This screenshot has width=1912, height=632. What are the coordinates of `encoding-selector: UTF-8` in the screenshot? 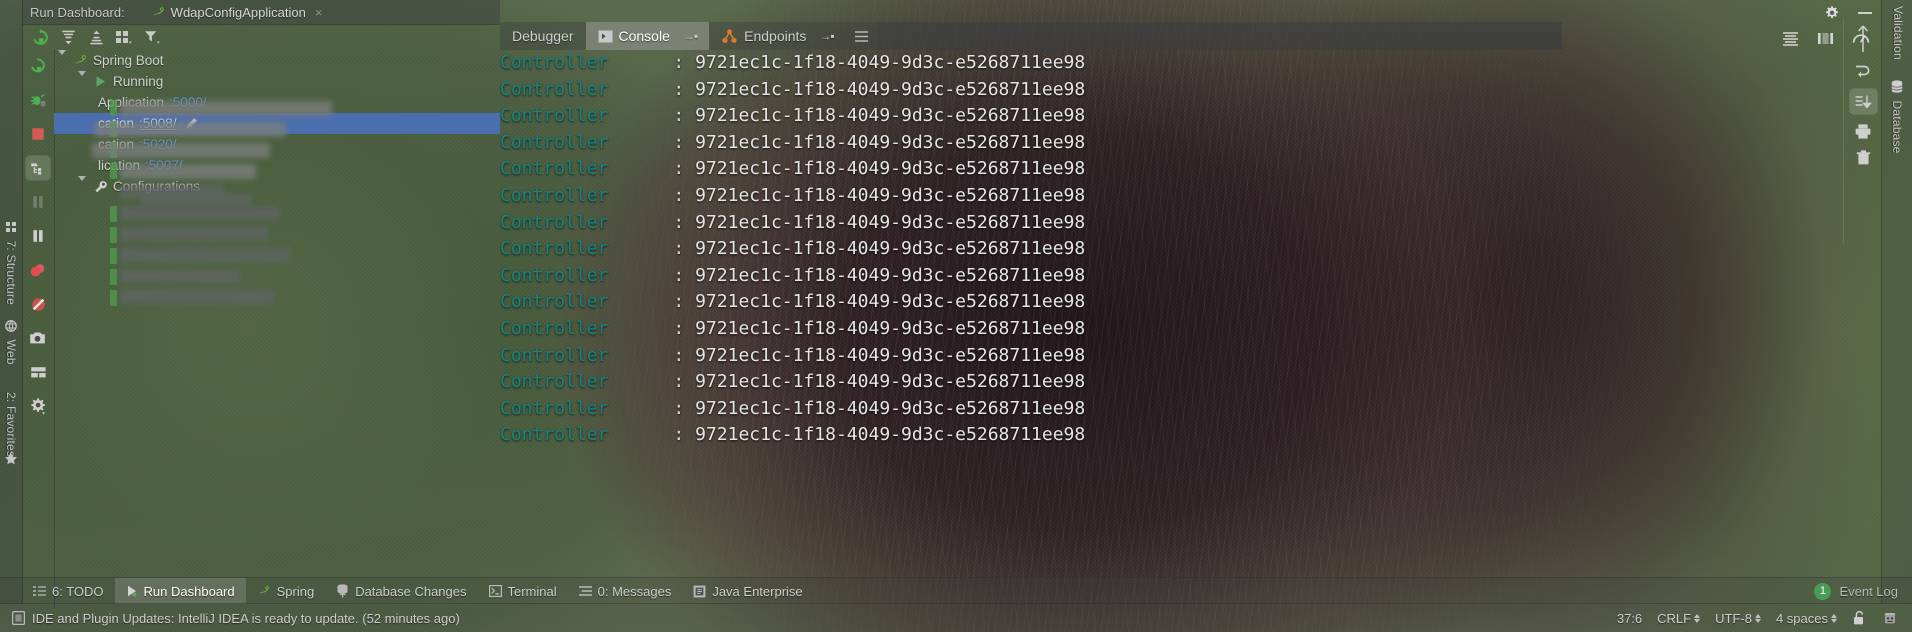 It's located at (1738, 618).